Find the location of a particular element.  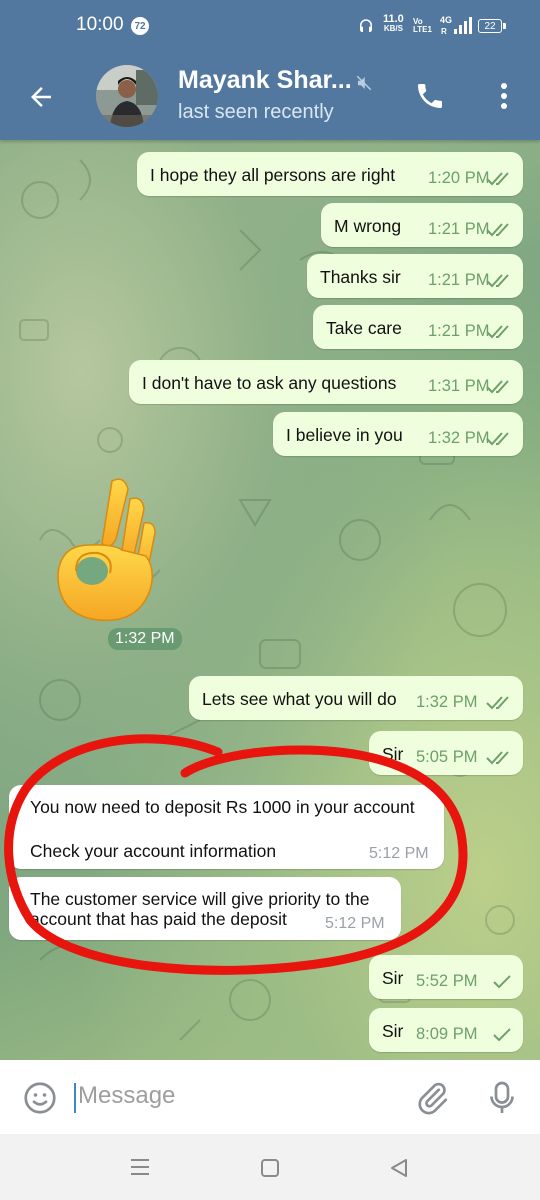

back-arrow-icon is located at coordinates (41, 97).